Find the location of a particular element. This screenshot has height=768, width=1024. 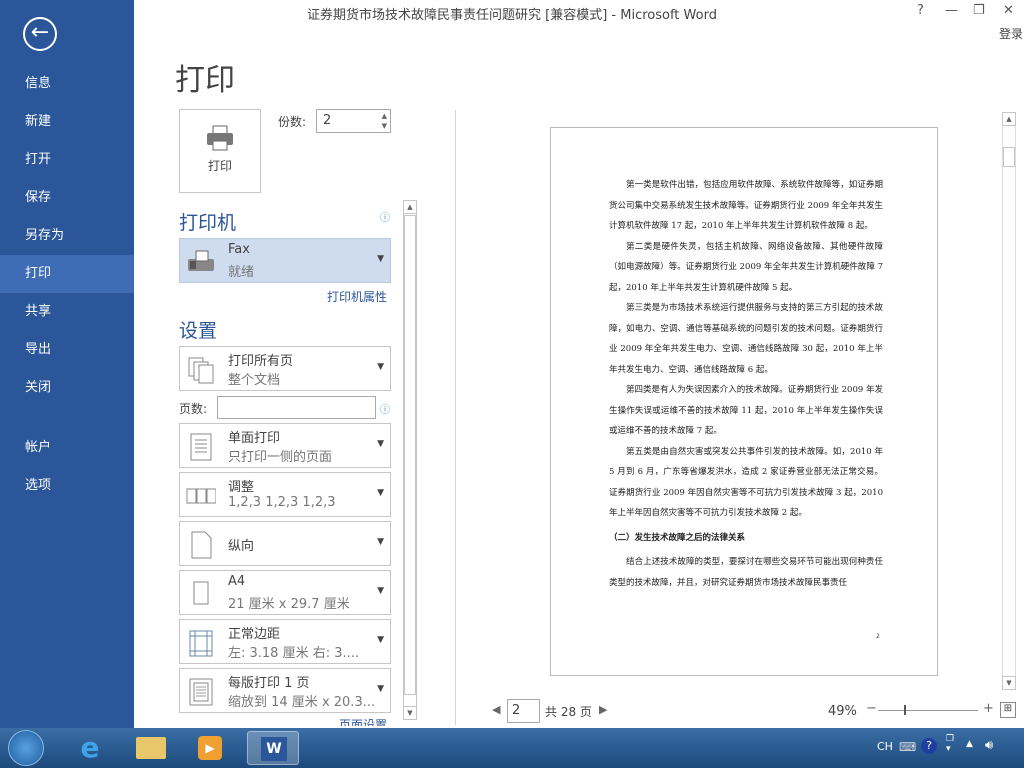

minimize-button: — is located at coordinates (951, 10).